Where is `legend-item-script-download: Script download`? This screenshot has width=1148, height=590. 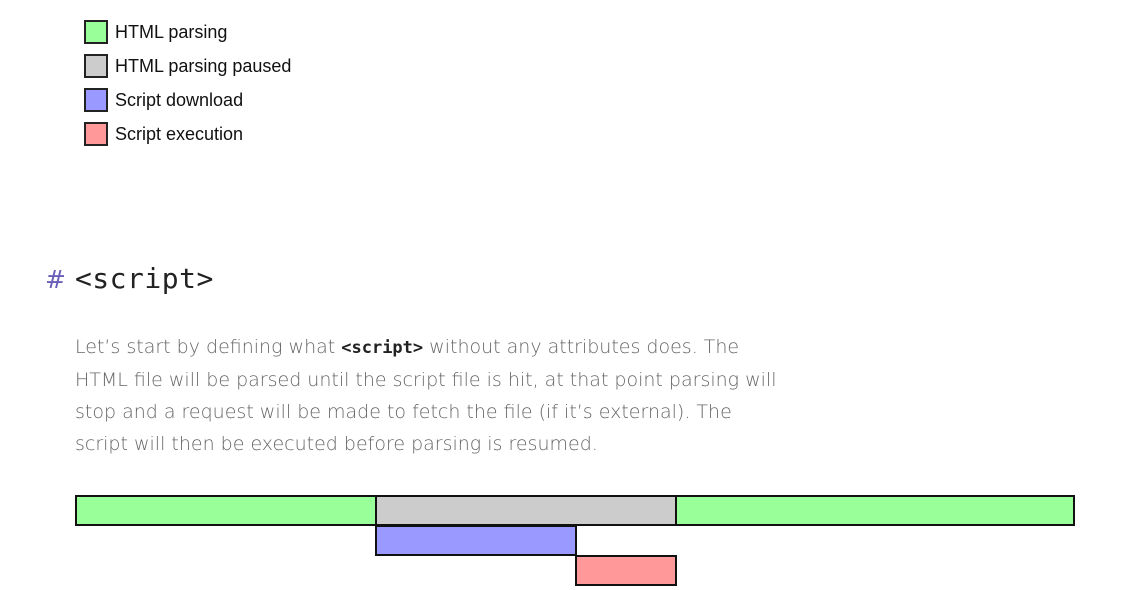
legend-item-script-download: Script download is located at coordinates (187, 100).